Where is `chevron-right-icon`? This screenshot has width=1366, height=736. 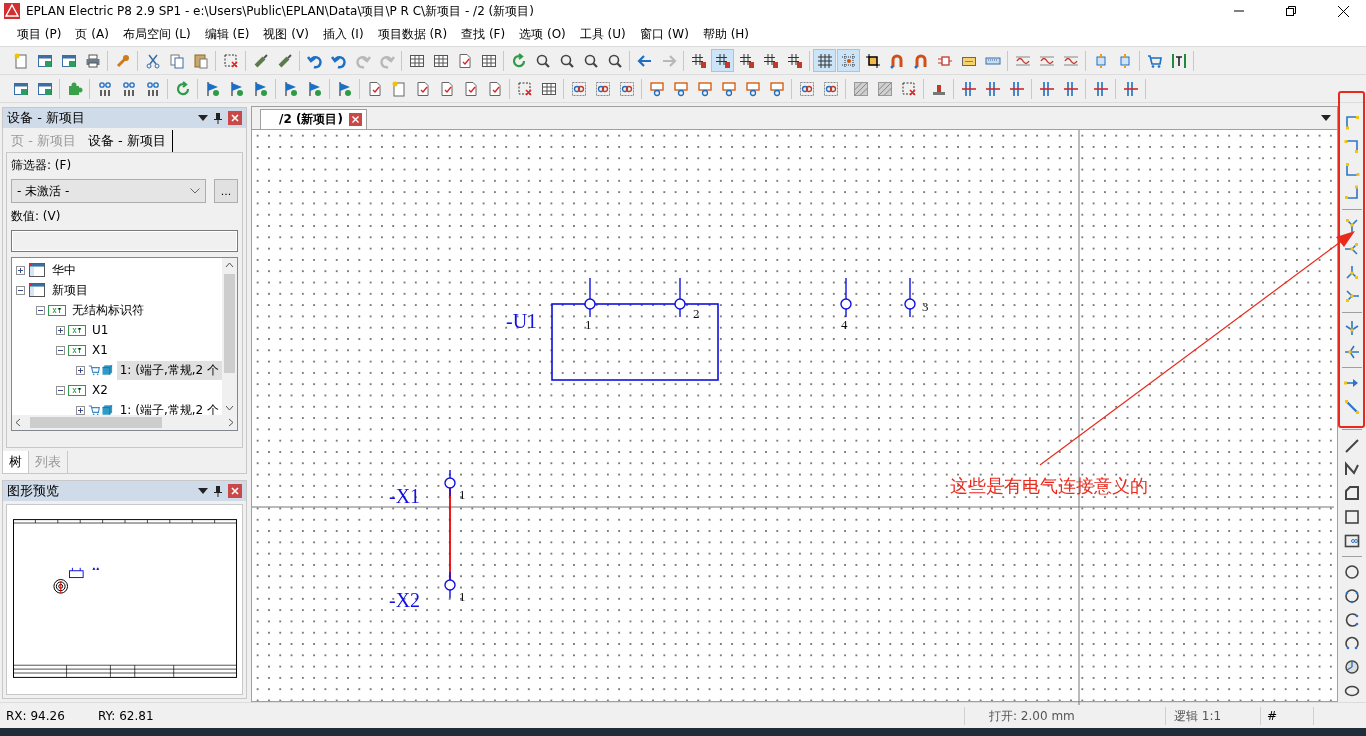
chevron-right-icon is located at coordinates (231, 422).